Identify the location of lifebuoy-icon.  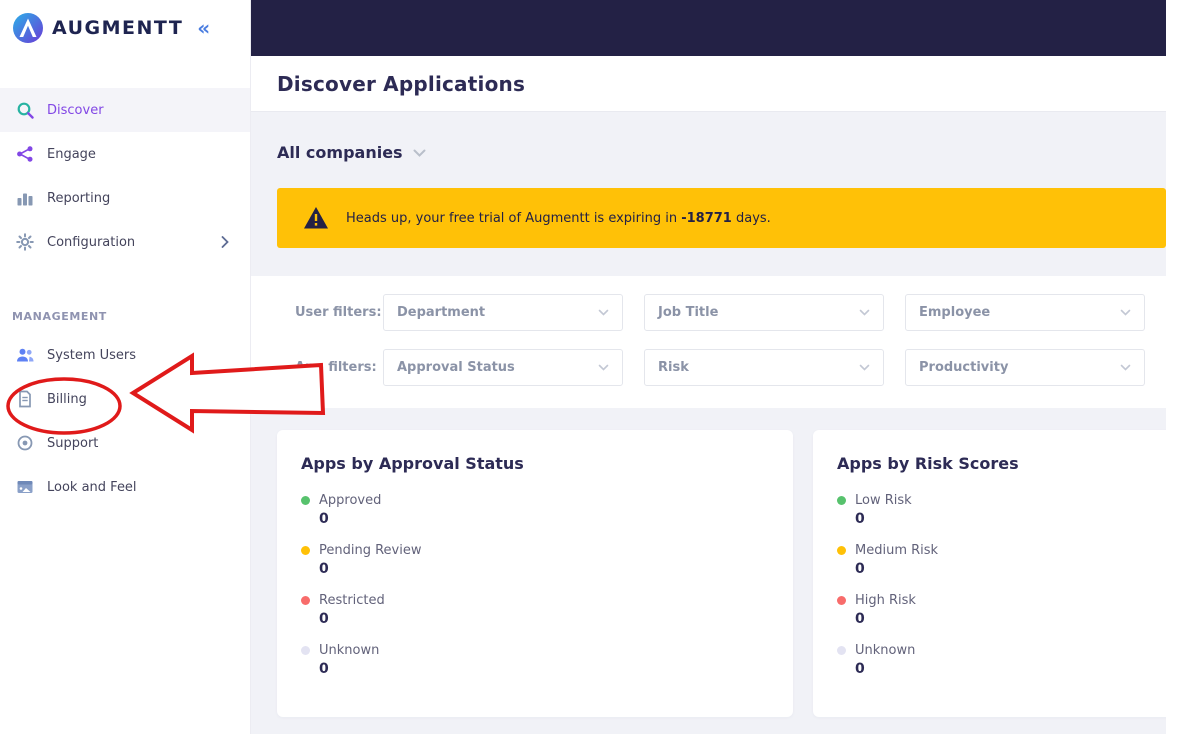
(25, 443).